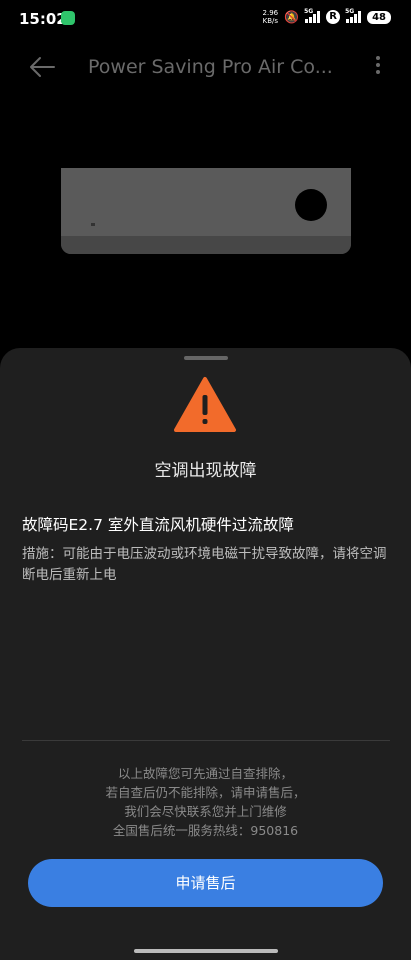 Image resolution: width=411 pixels, height=960 pixels. I want to click on network-speed: 2.96 KB/s, so click(271, 17).